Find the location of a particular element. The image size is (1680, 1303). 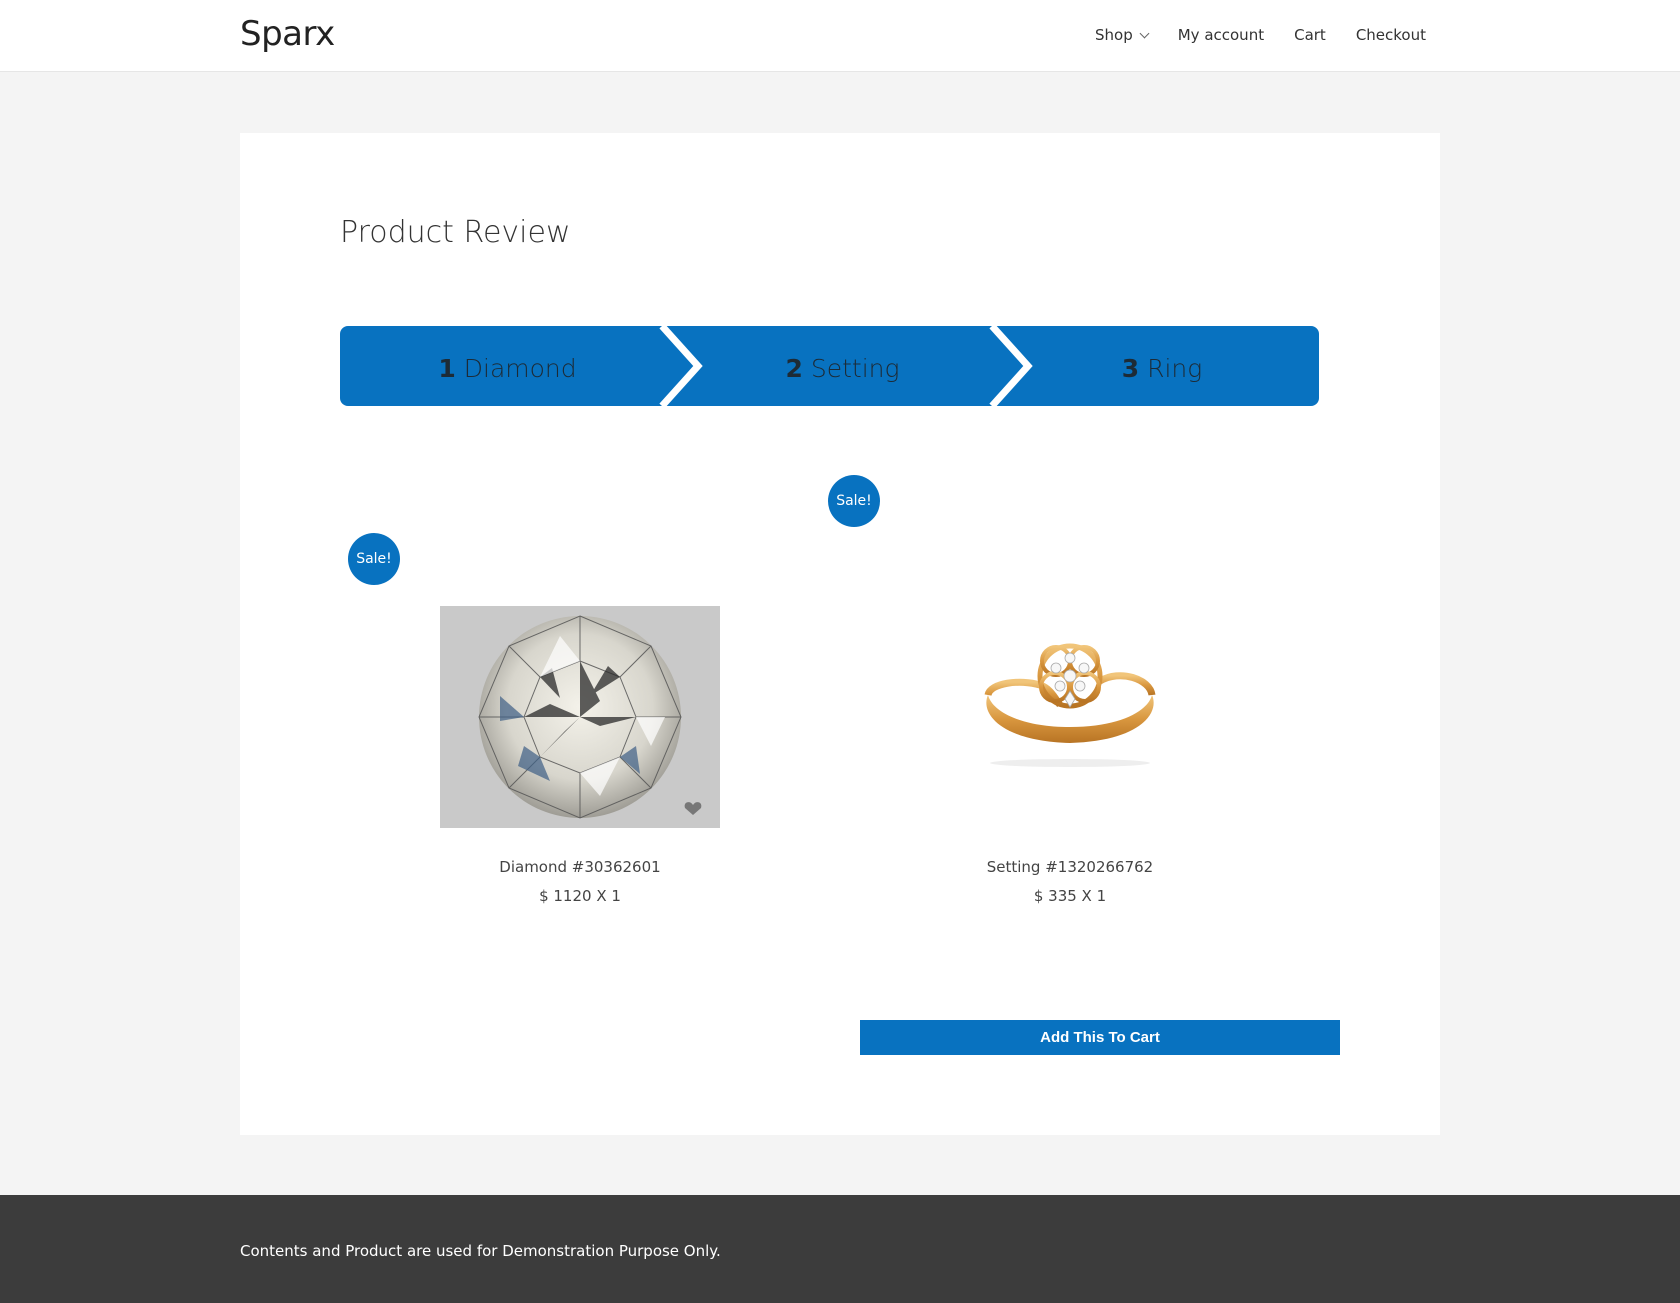

add-to-cart-button: Add This To Cart is located at coordinates (1100, 1037).